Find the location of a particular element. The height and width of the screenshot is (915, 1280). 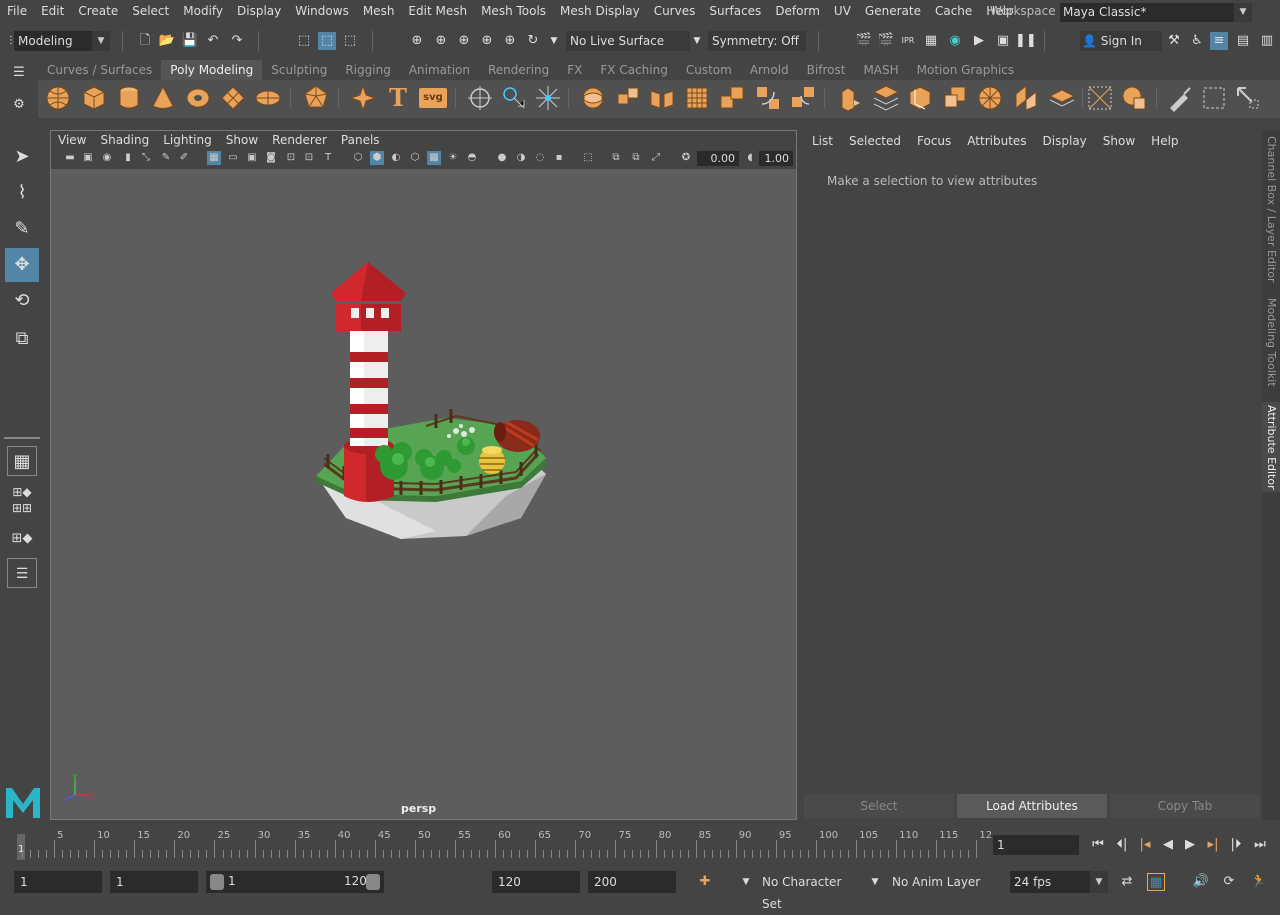

poly-cone-icon is located at coordinates (163, 98).